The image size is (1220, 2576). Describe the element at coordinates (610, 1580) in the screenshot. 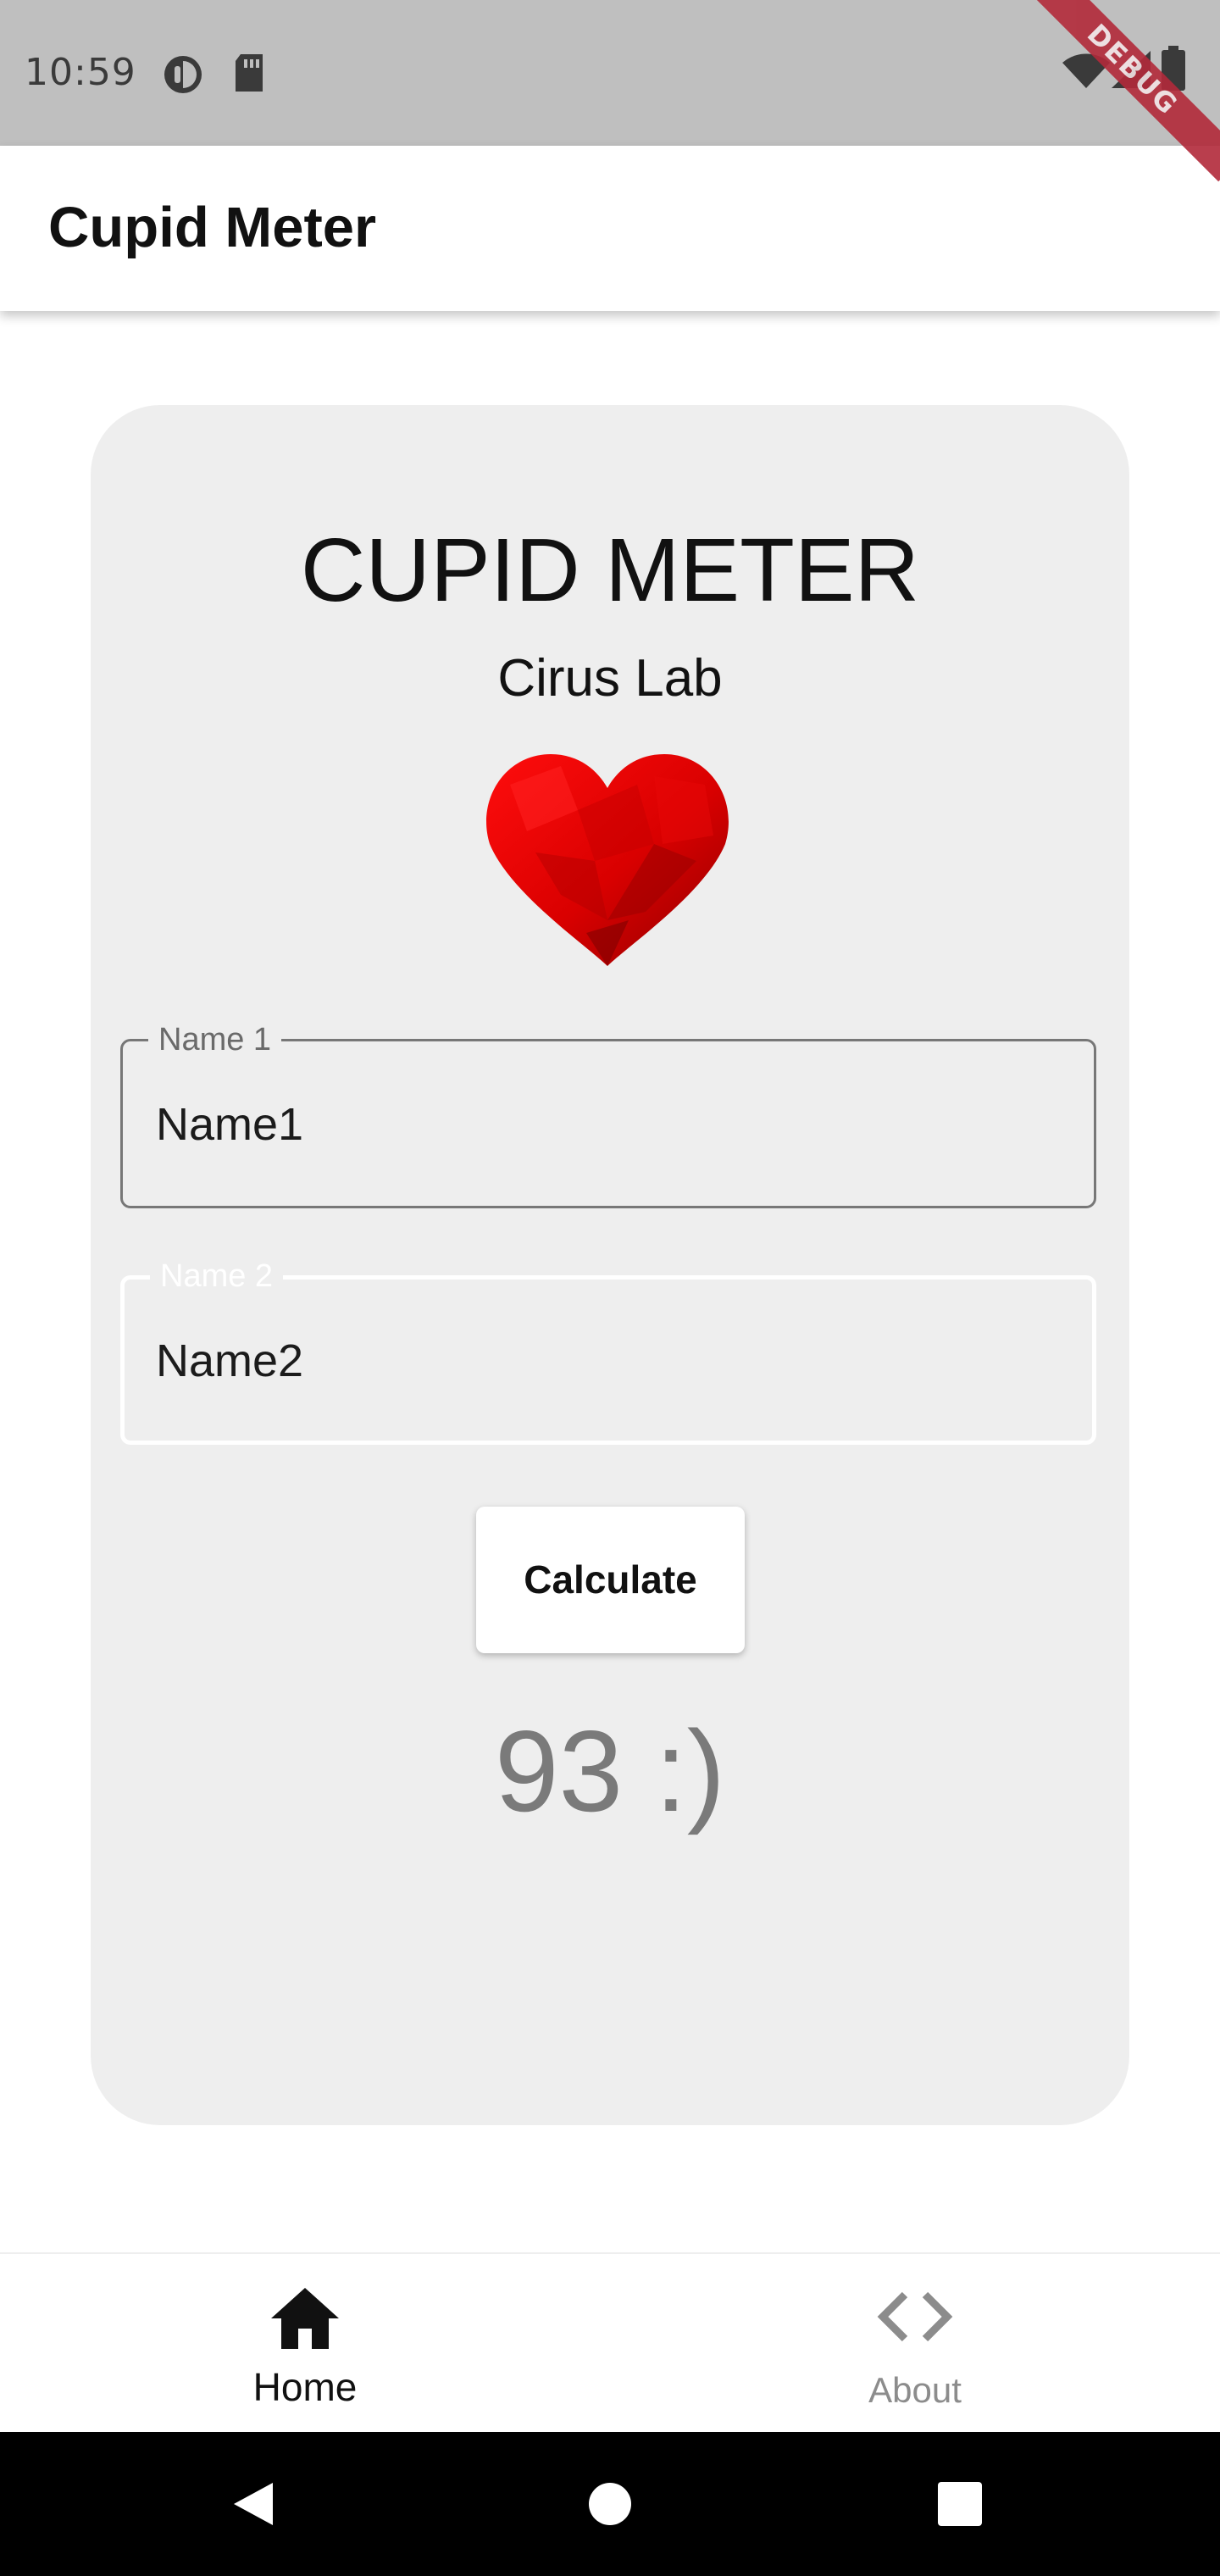

I see `calculate-button: Calculate` at that location.